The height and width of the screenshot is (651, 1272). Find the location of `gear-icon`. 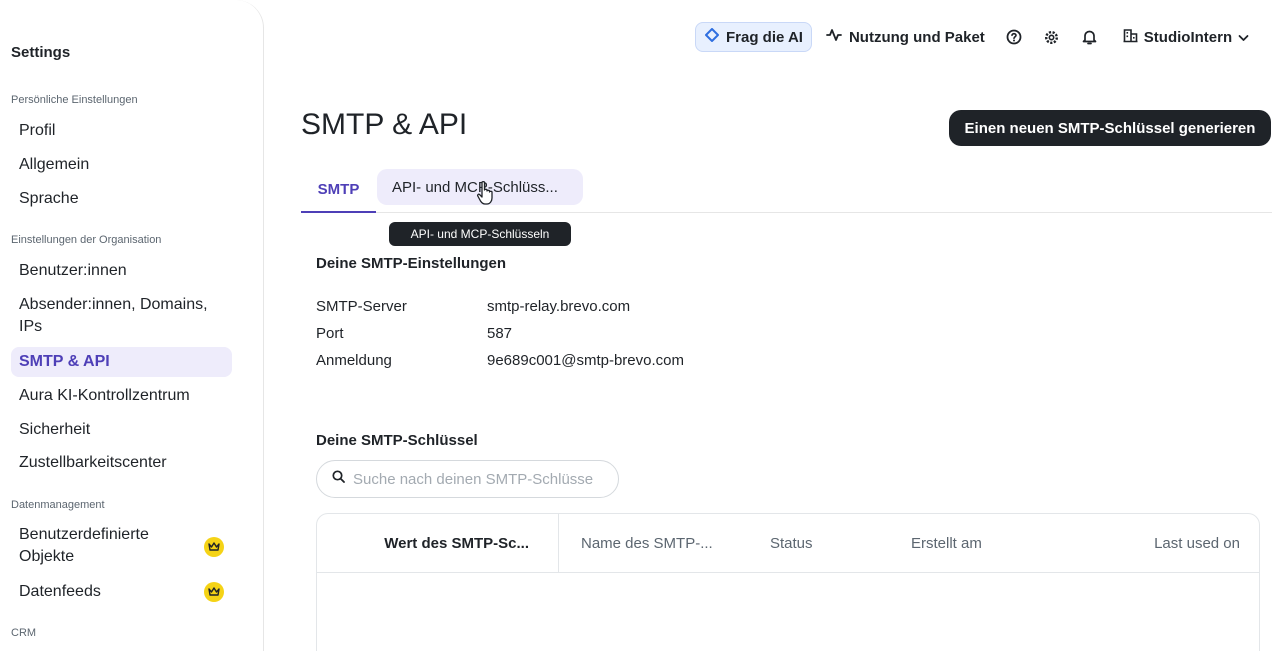

gear-icon is located at coordinates (1052, 37).